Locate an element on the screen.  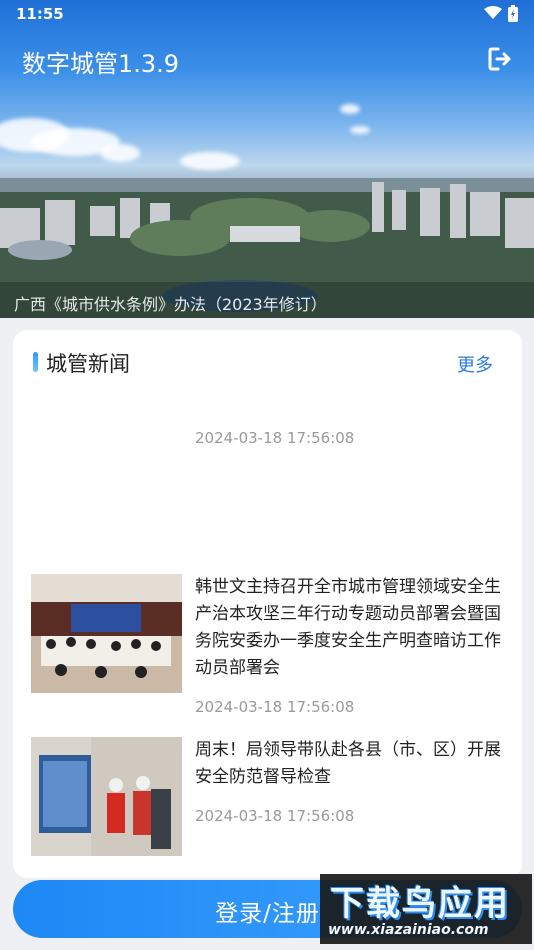
wifi-icon is located at coordinates (493, 12).